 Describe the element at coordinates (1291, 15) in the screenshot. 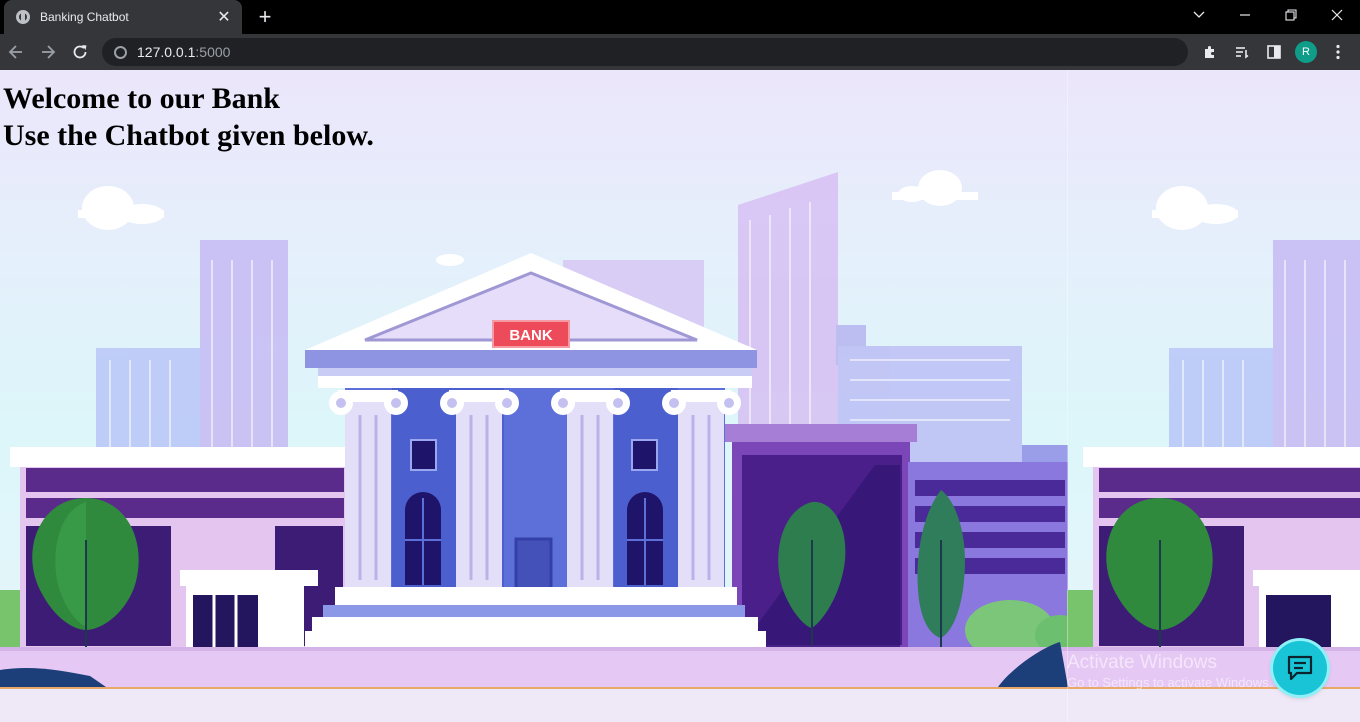

I see `restore-icon` at that location.